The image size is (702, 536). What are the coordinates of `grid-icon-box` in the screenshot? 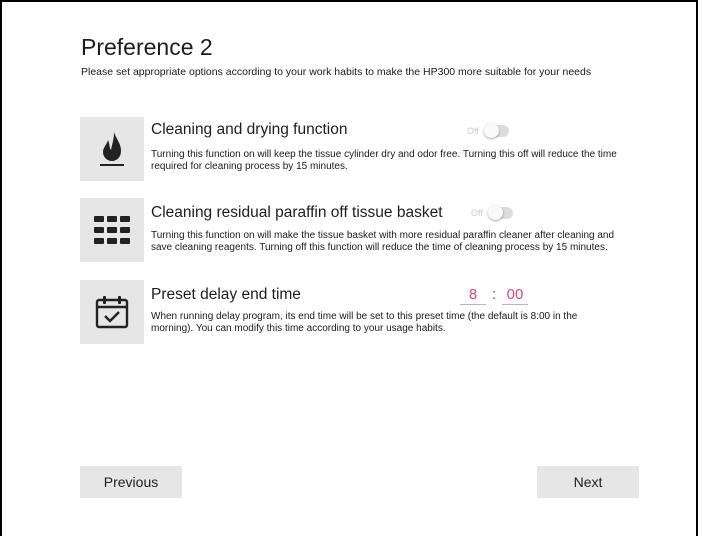 It's located at (112, 230).